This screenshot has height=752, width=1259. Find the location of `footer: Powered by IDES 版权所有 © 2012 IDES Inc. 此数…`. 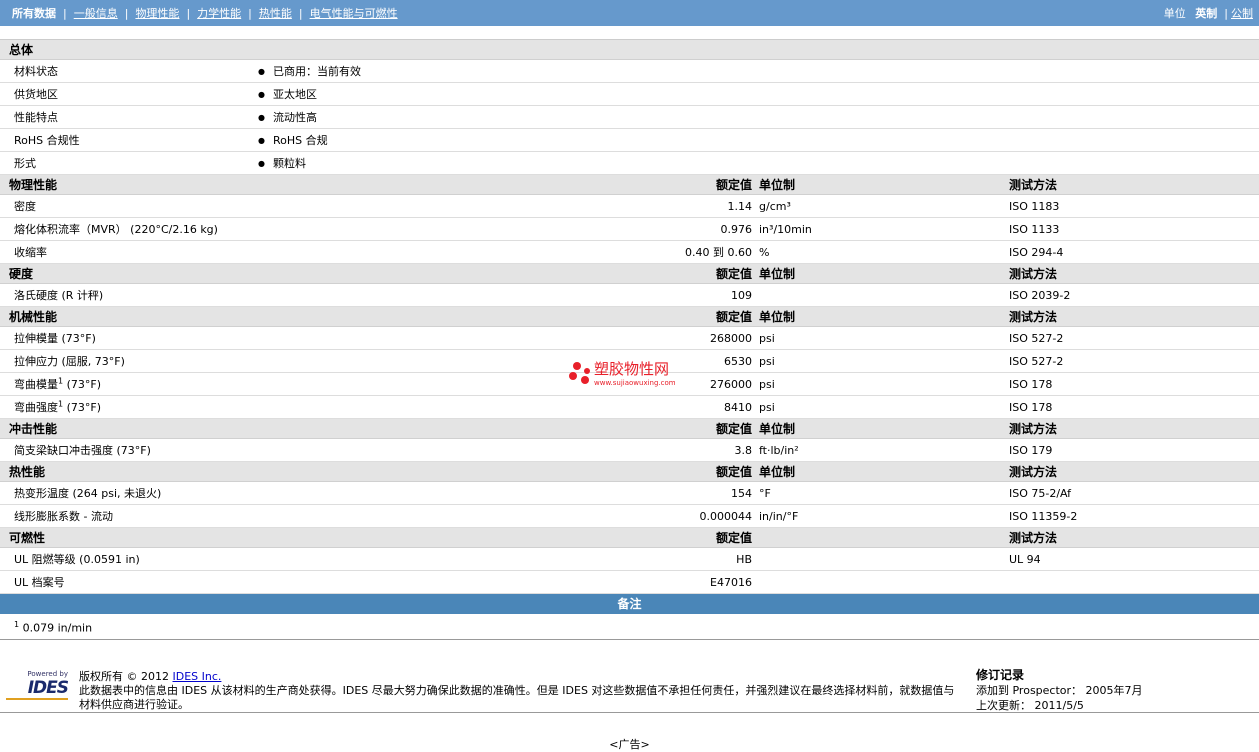

footer: Powered by IDES 版权所有 © 2012 IDES Inc. 此数… is located at coordinates (629, 686).